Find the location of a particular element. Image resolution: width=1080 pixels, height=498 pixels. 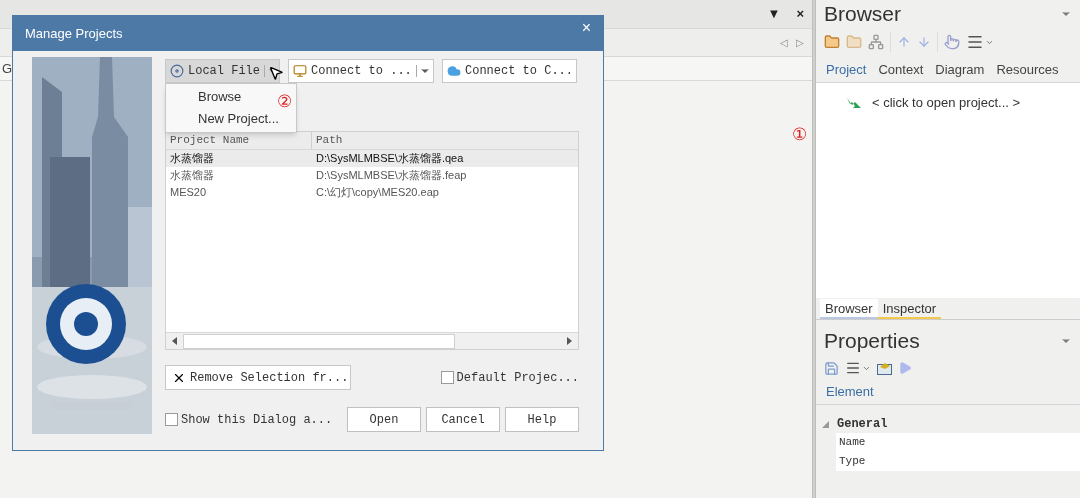

source-button: Local File is located at coordinates (222, 71).